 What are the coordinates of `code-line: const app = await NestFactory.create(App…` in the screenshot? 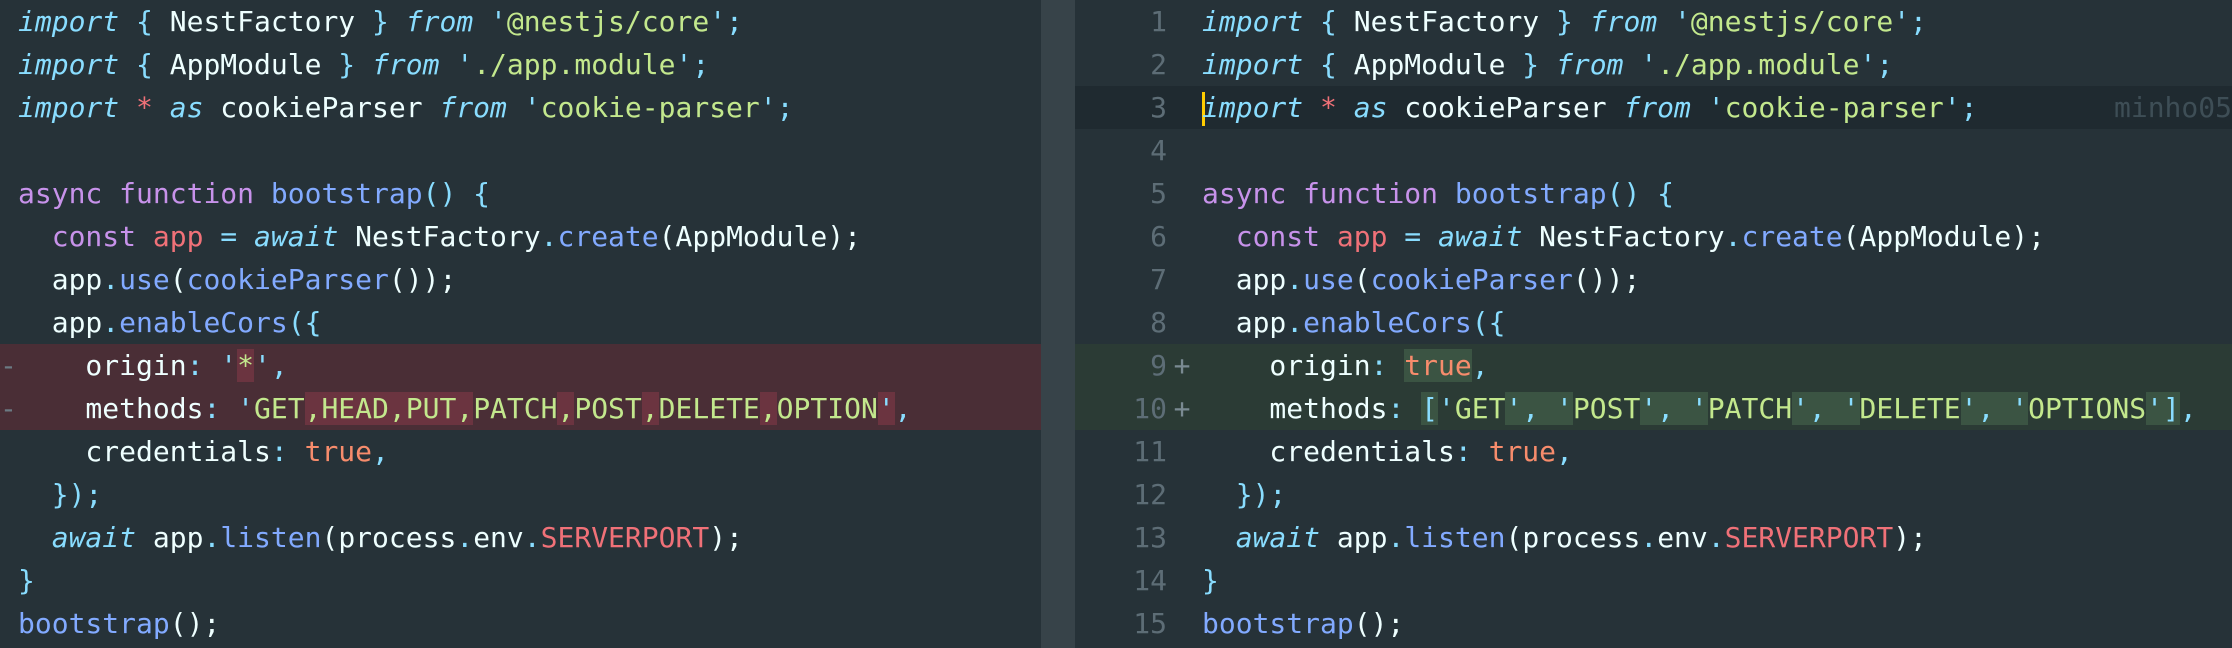 It's located at (520, 236).